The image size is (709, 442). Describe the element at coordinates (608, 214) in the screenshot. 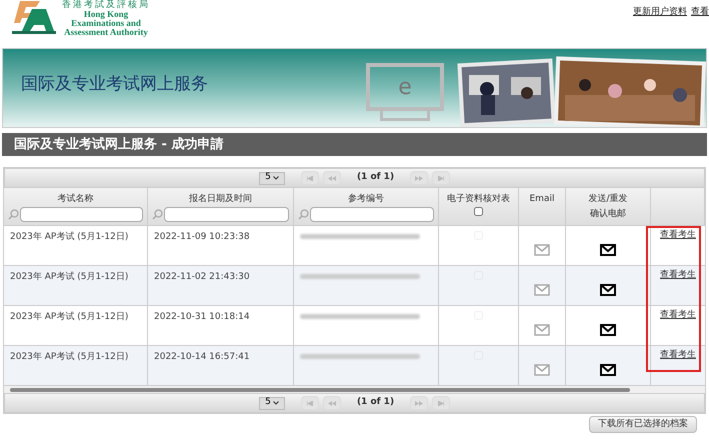

I see `column-header: 确认电邮` at that location.